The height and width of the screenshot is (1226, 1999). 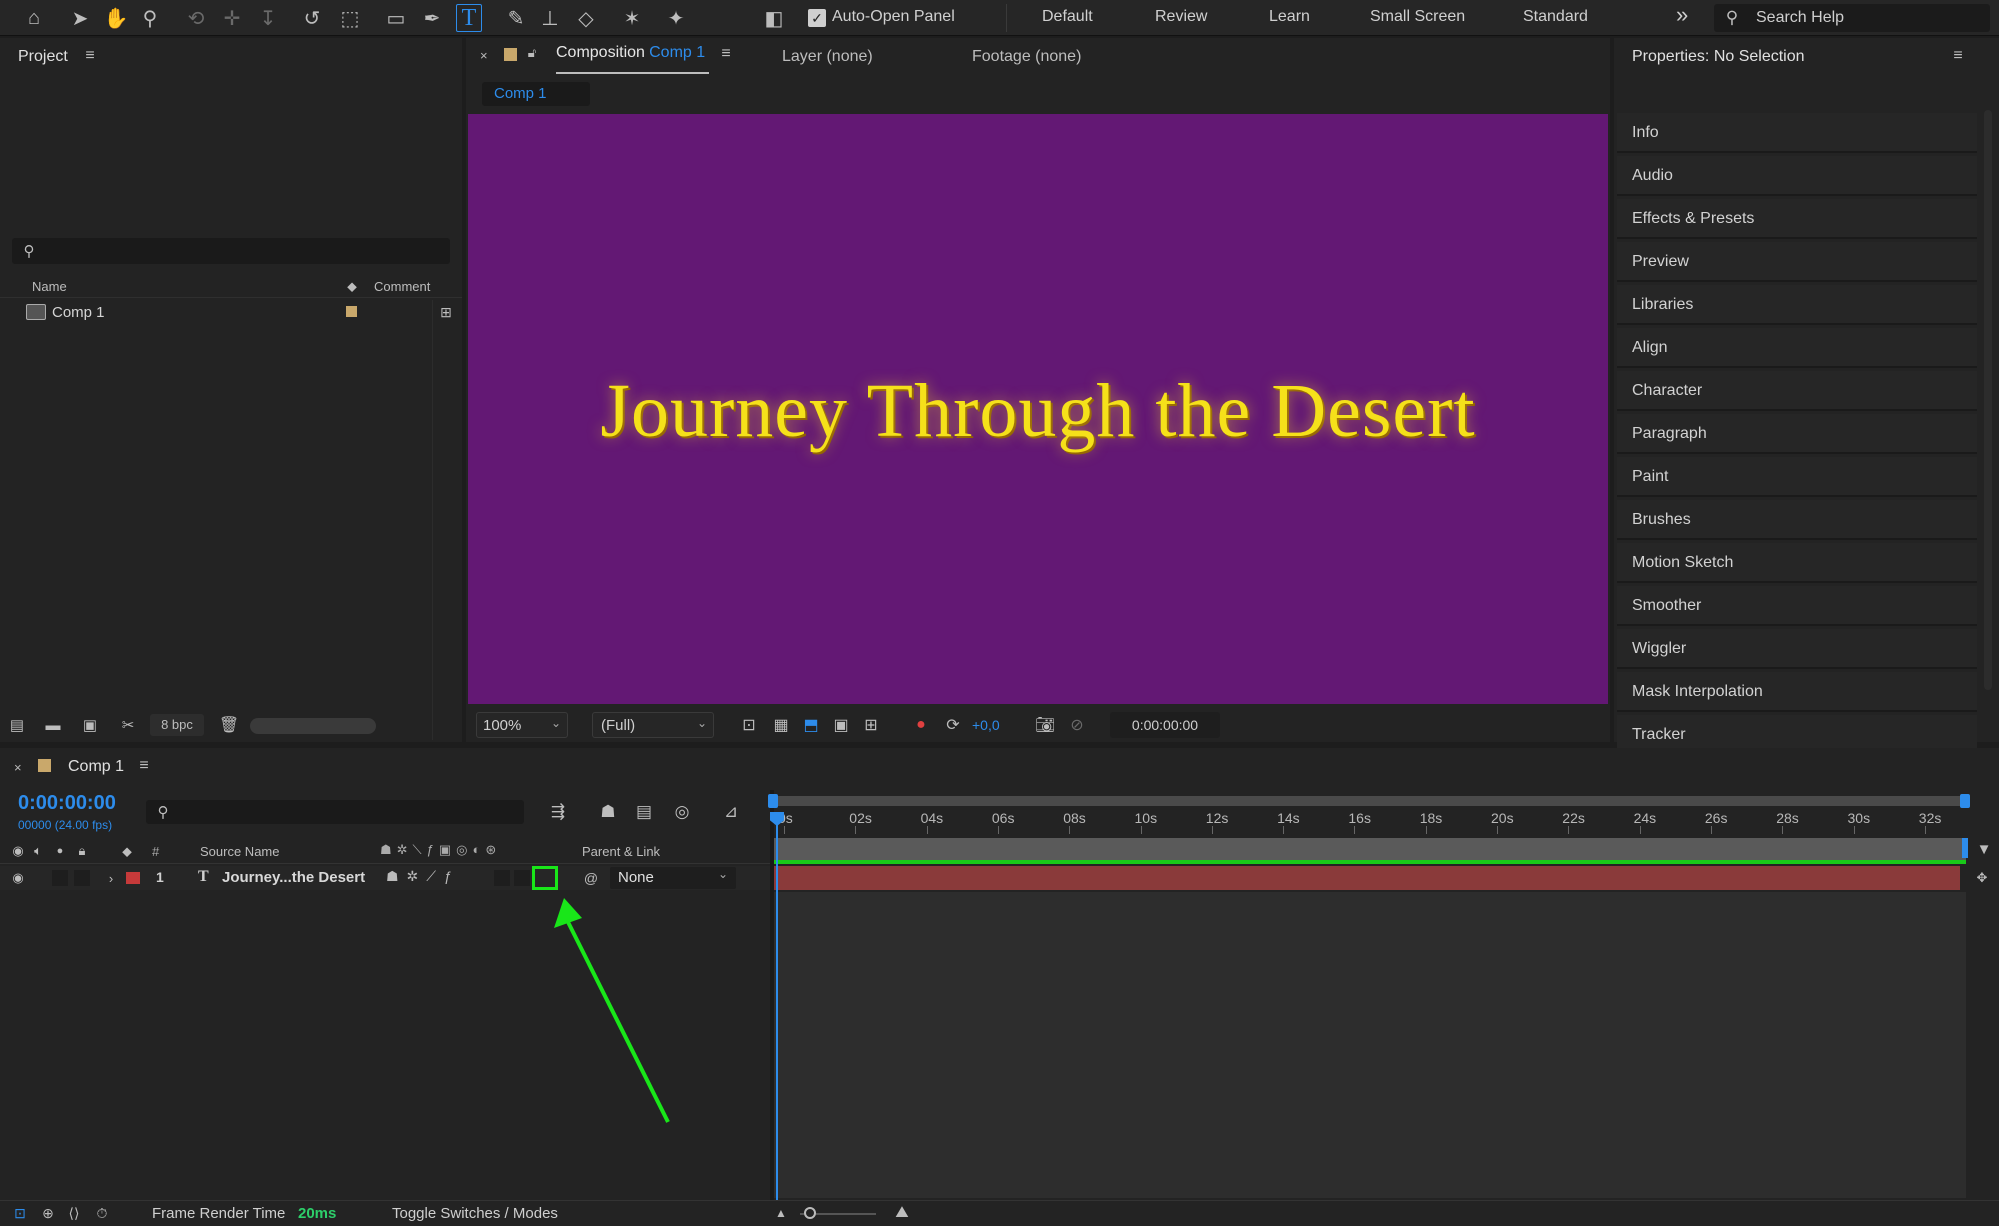 I want to click on region-of-interest-icon: ▣, so click(x=841, y=725).